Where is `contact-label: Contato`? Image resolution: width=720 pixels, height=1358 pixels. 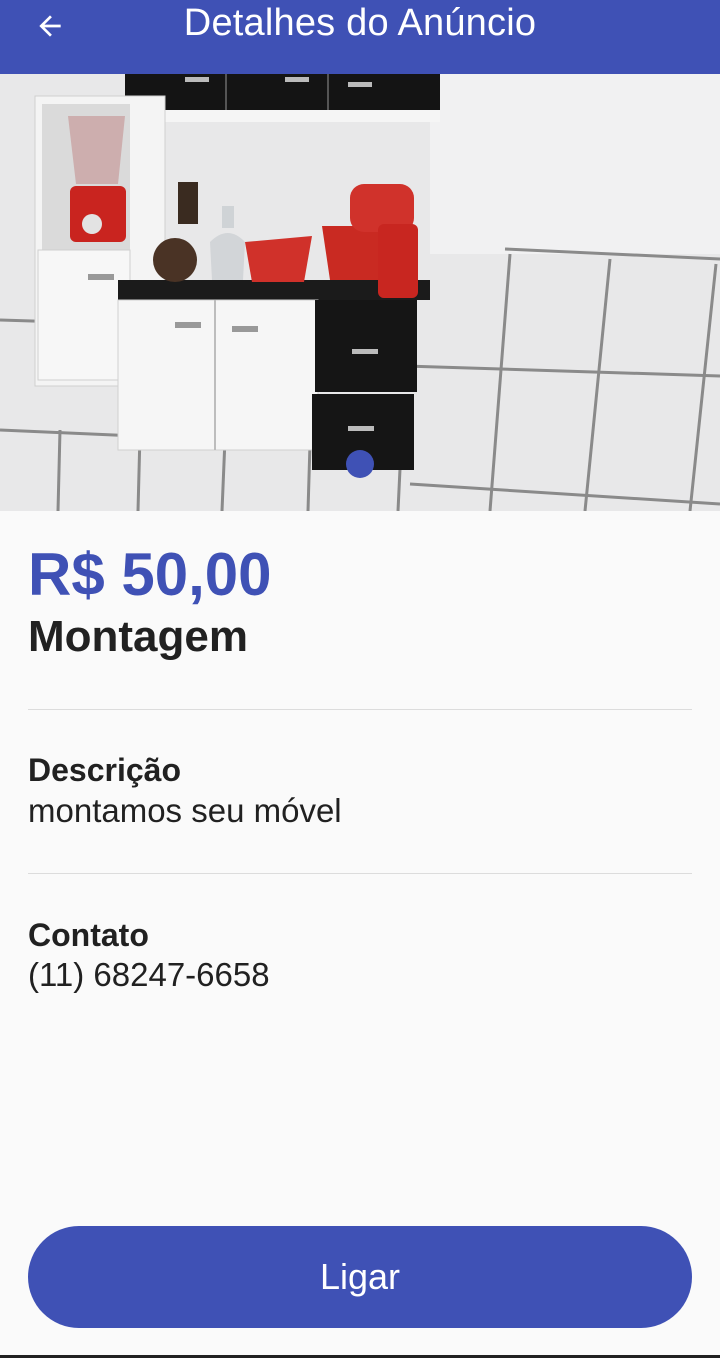
contact-label: Contato is located at coordinates (88, 935).